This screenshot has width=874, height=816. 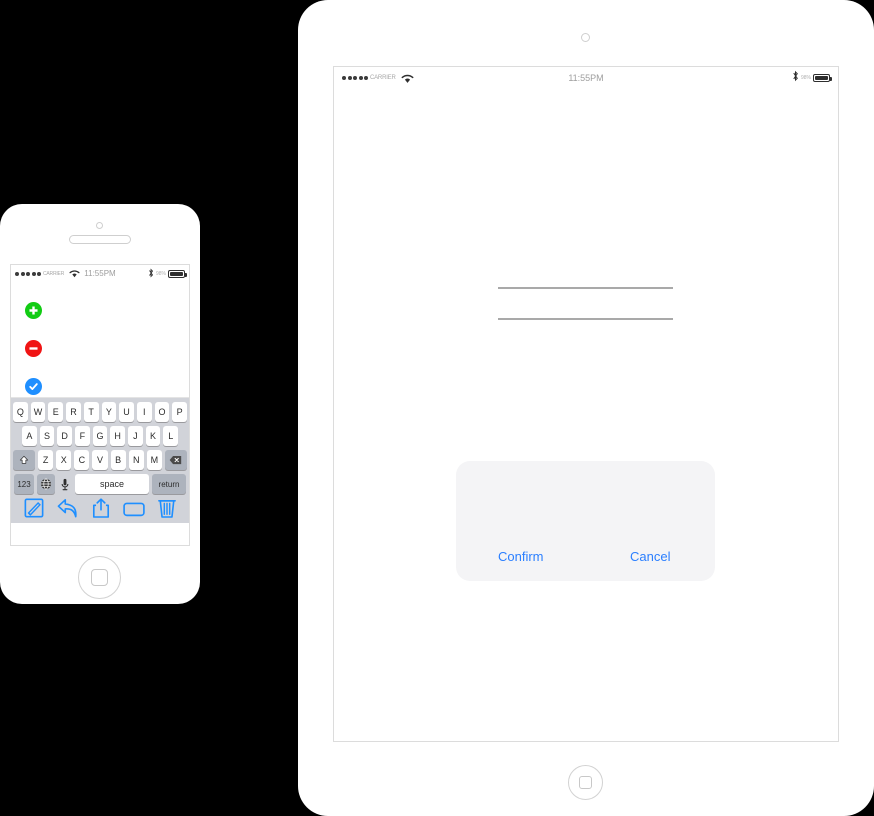 I want to click on add-circle-icon, so click(x=33, y=310).